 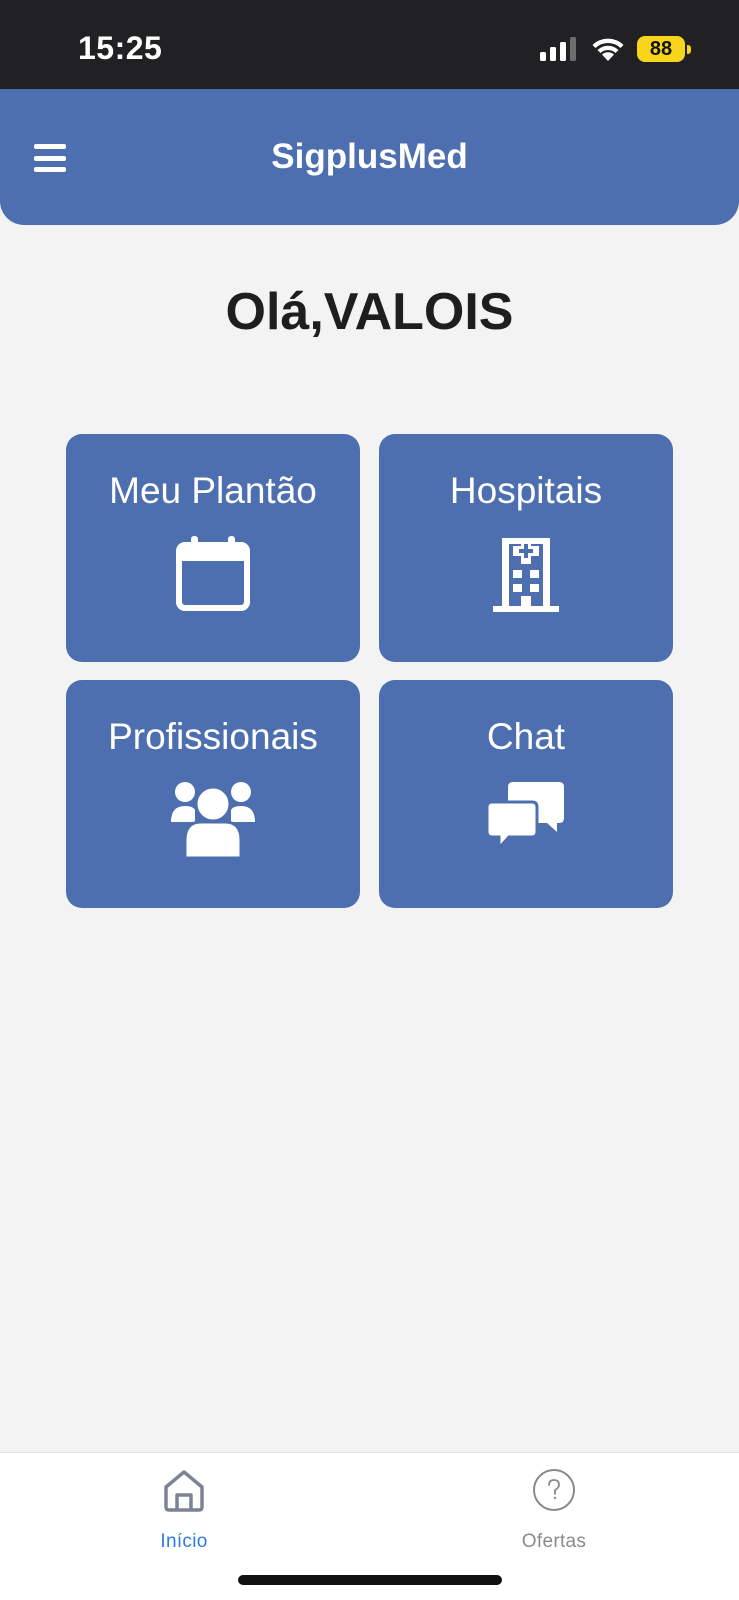 I want to click on app-title: SigplusMed, so click(x=369, y=156).